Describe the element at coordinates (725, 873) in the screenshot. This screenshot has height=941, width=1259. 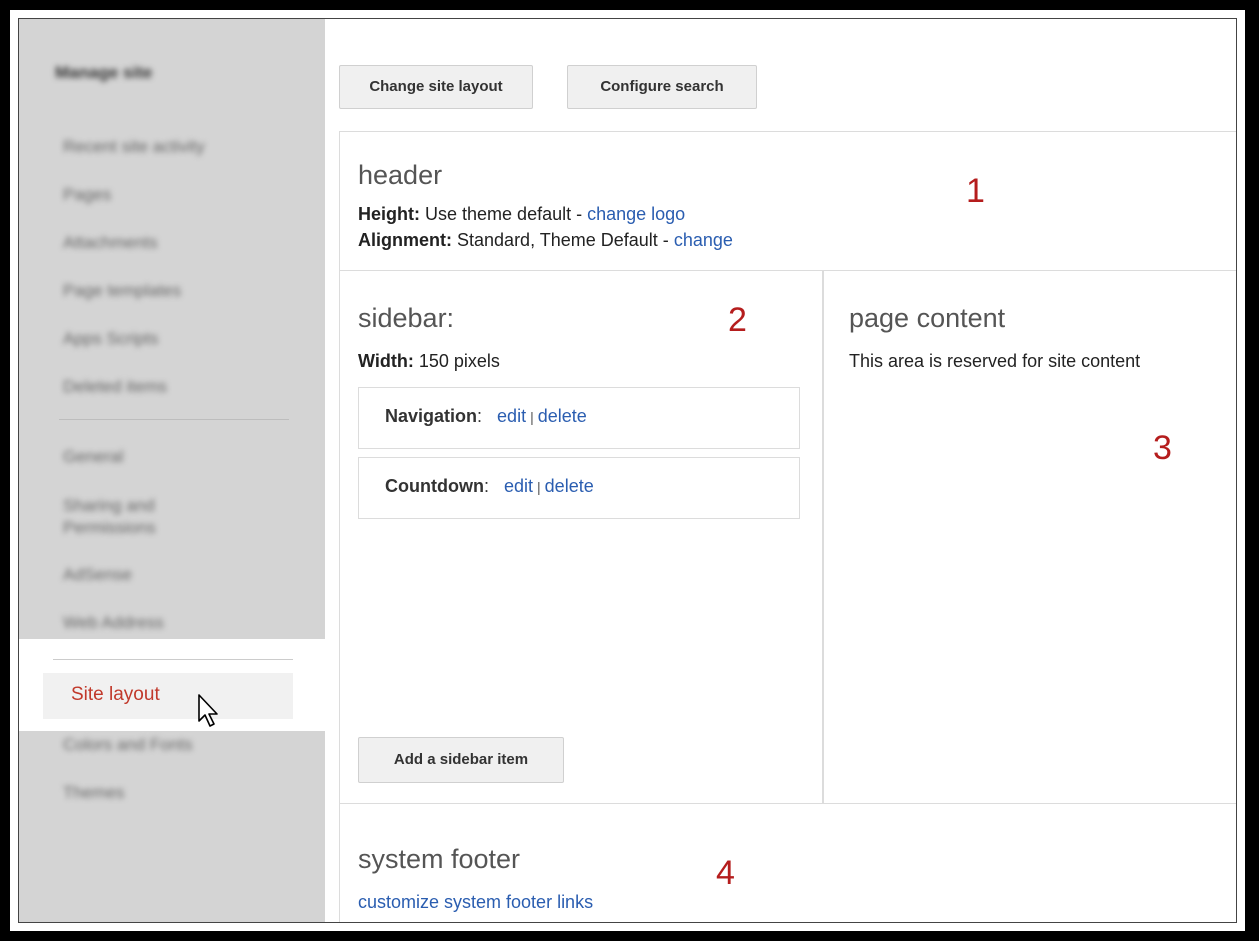
I see `annotation-number-4: 4` at that location.